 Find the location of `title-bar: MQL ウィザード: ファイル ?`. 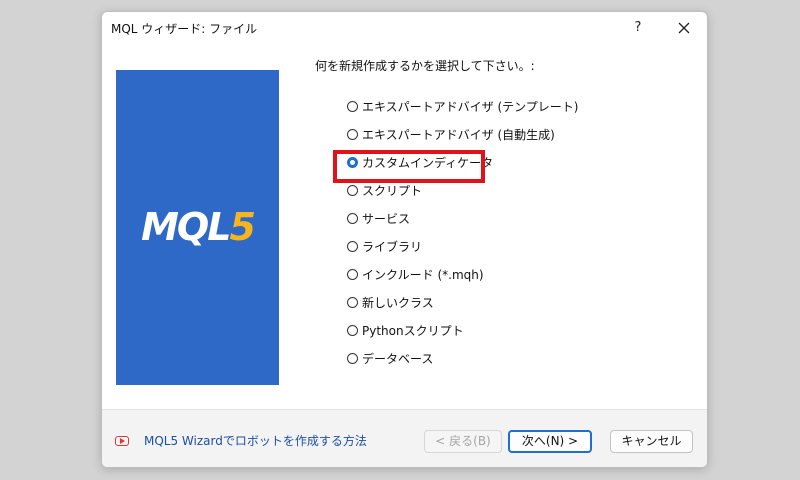

title-bar: MQL ウィザード: ファイル ? is located at coordinates (404, 28).